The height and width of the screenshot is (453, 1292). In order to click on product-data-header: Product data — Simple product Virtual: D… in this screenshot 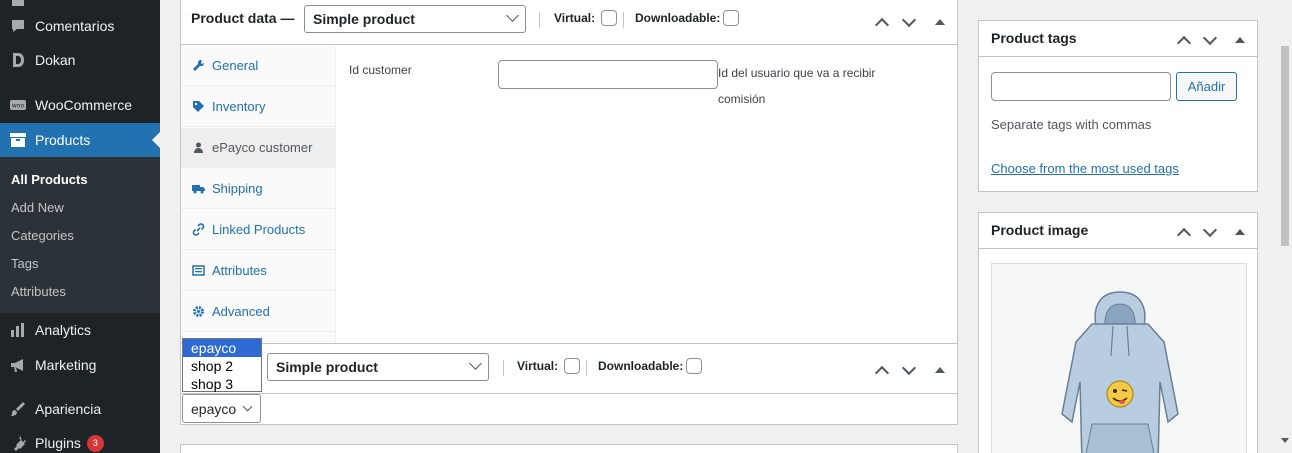, I will do `click(569, 22)`.